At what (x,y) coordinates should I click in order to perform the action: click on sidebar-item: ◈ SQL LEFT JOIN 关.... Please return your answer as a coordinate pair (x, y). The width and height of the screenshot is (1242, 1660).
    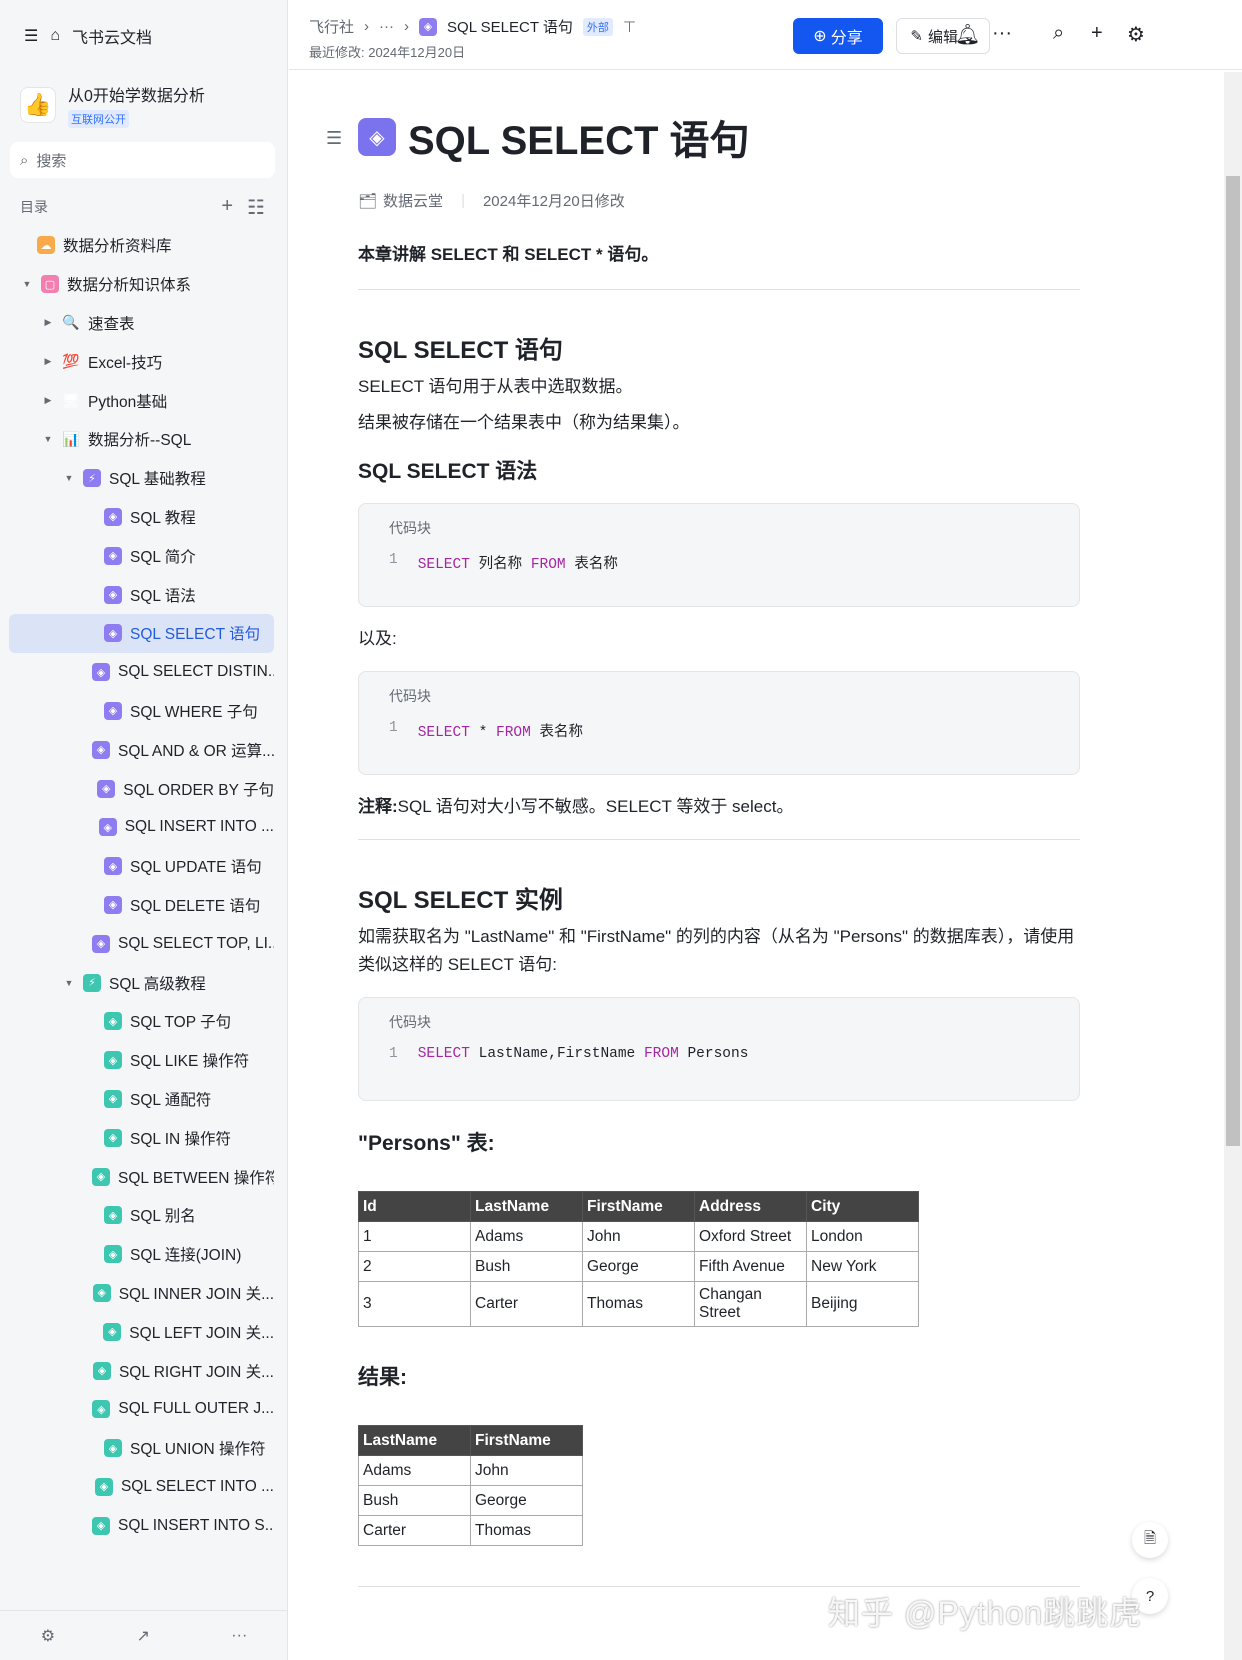
    Looking at the image, I should click on (141, 1331).